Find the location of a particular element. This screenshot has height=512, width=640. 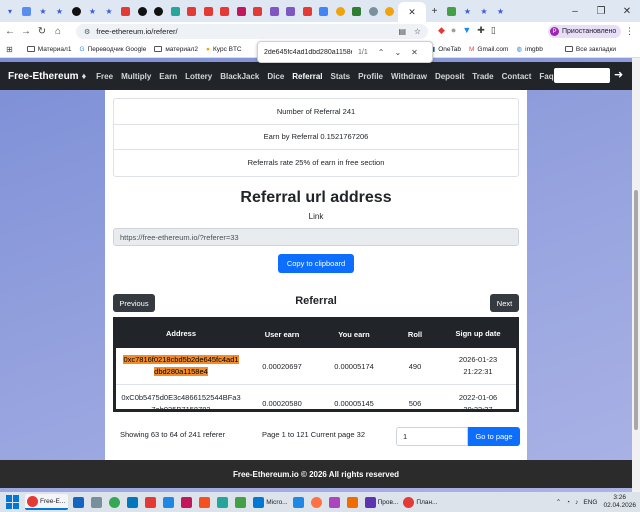

nav-referral: Referral is located at coordinates (307, 76).